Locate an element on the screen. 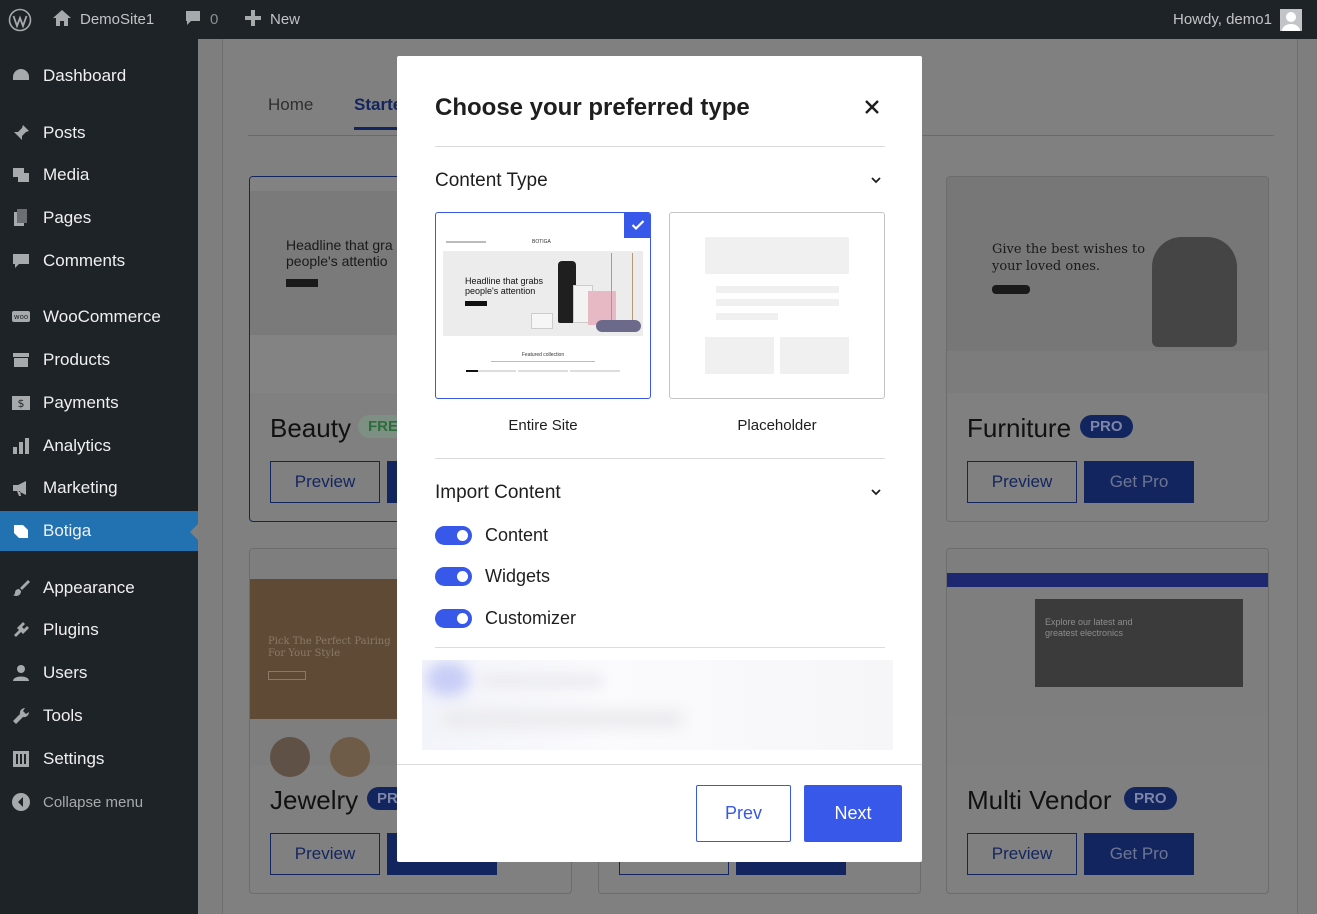  sidebar-item-woocommerce: woo WooCommerce is located at coordinates (99, 317).